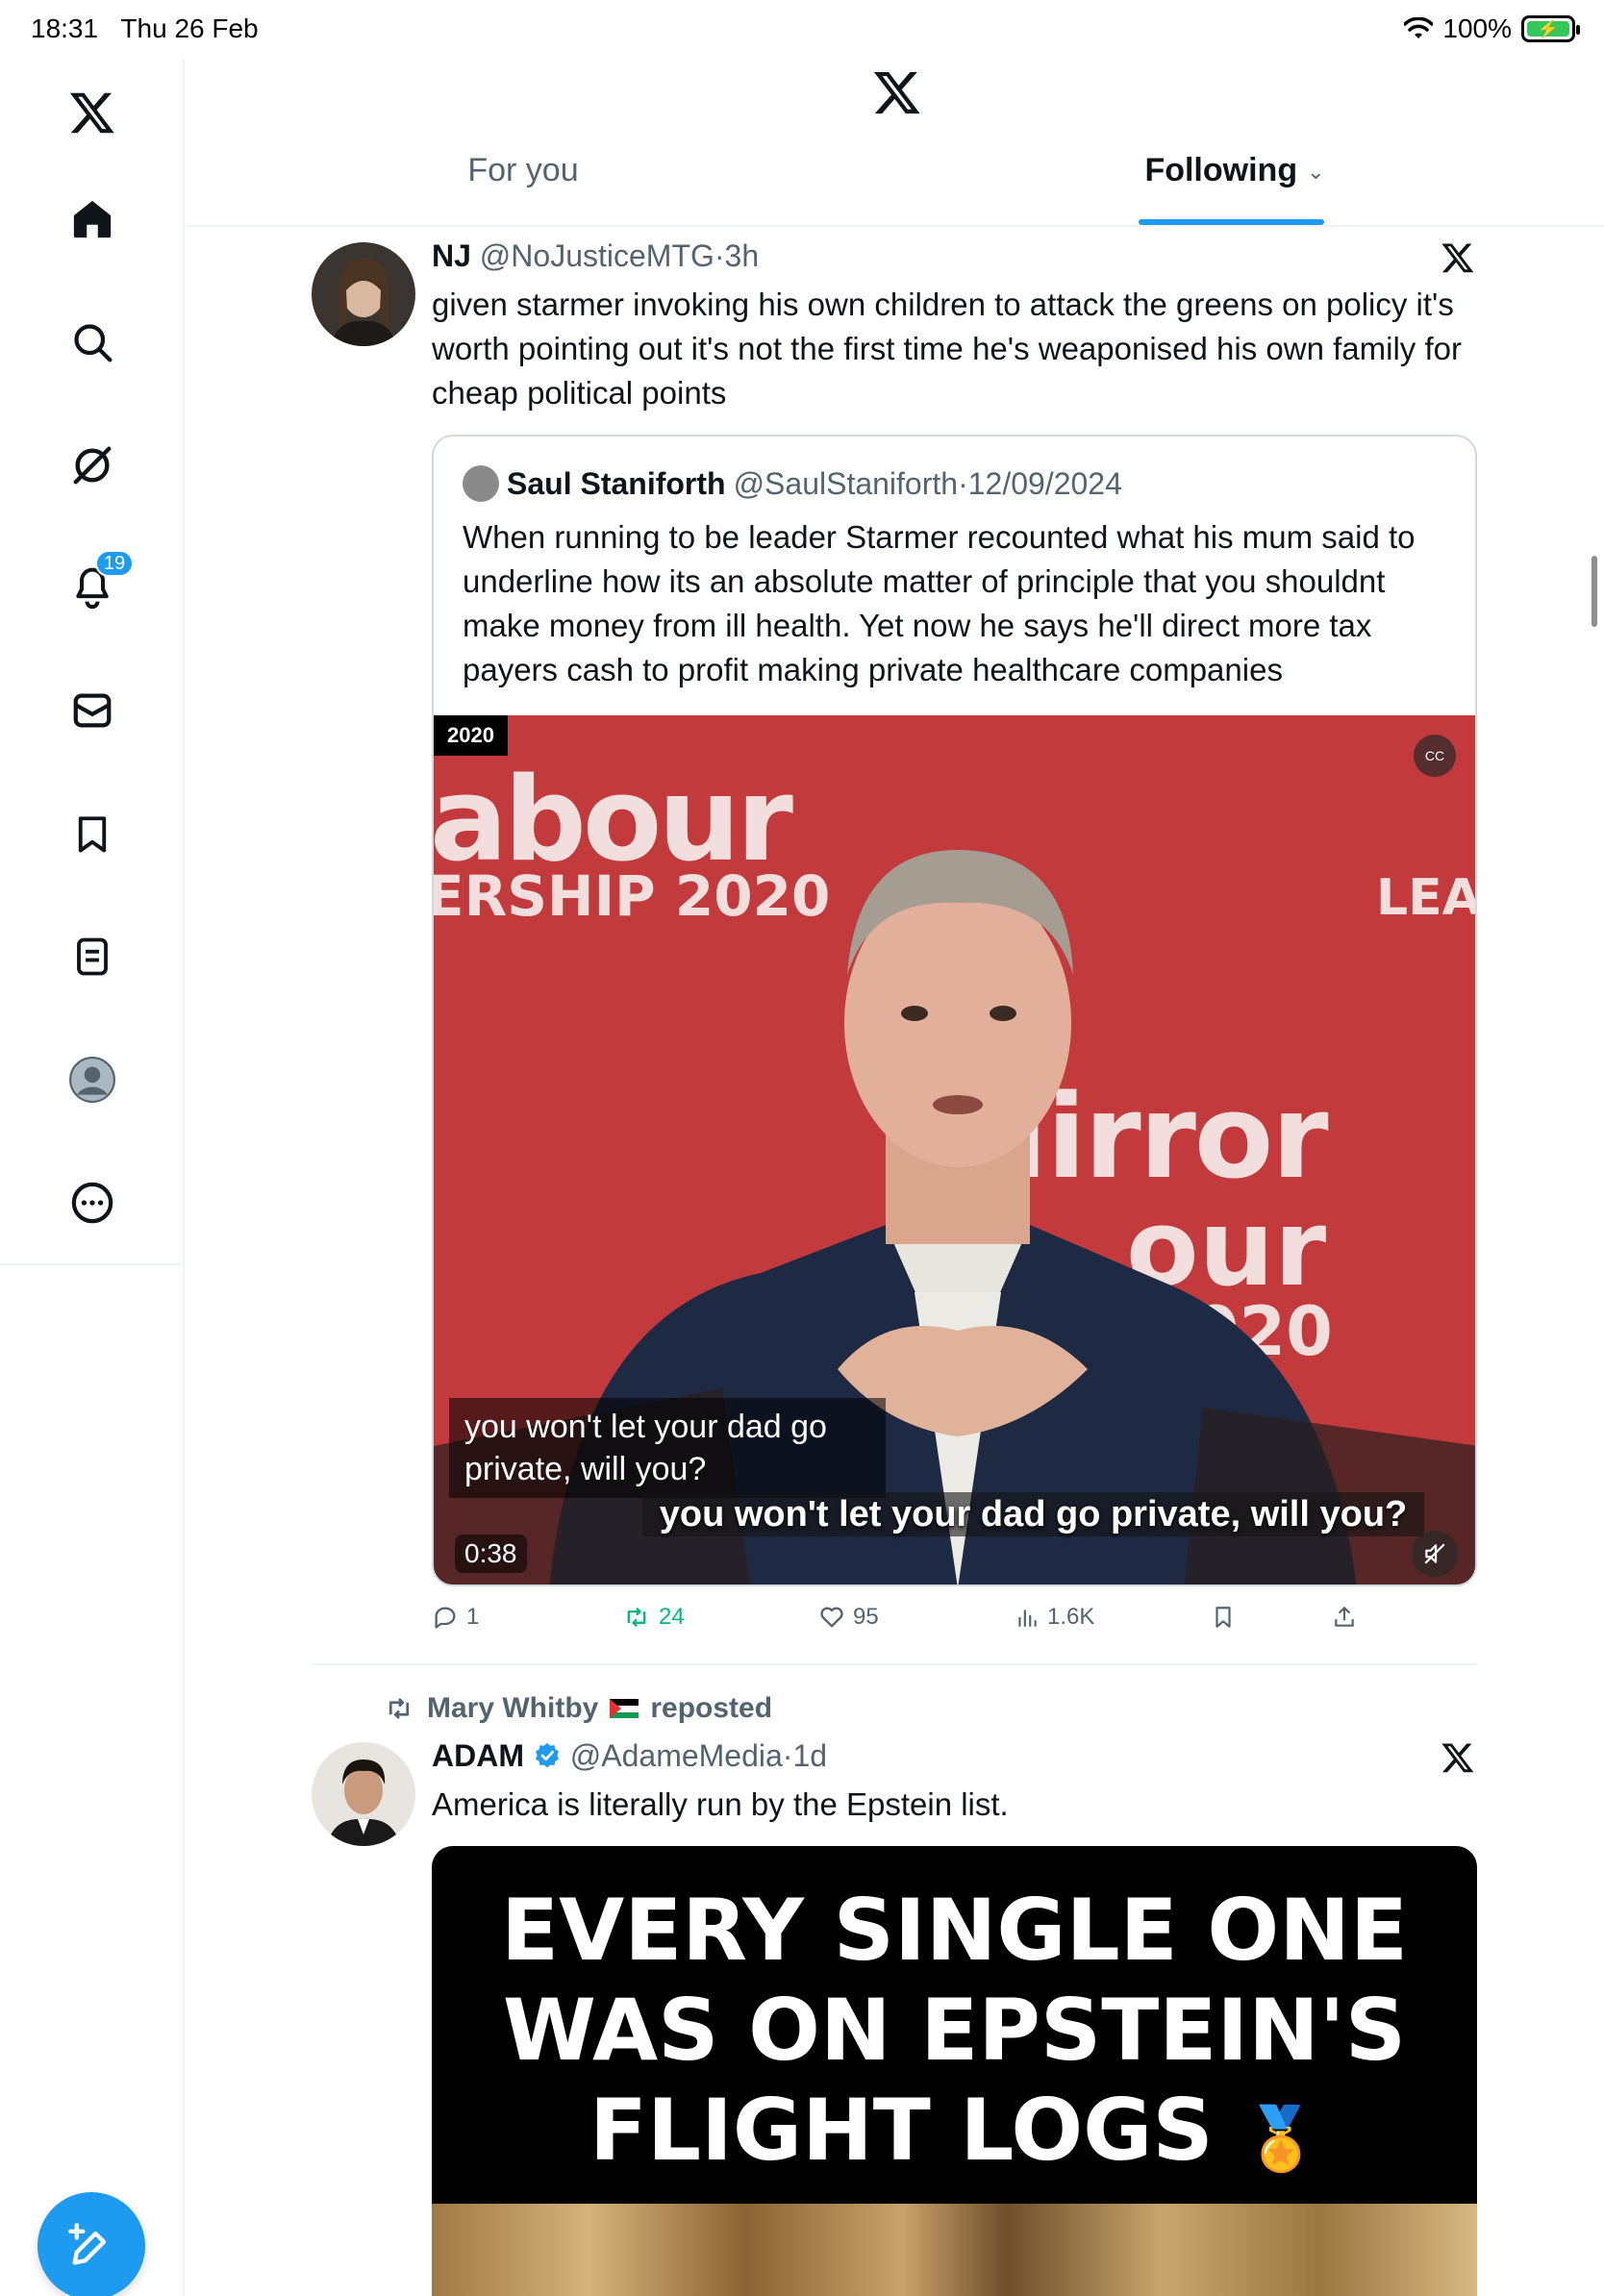 The width and height of the screenshot is (1604, 2296). What do you see at coordinates (711, 1708) in the screenshot?
I see `repost-label: reposted` at bounding box center [711, 1708].